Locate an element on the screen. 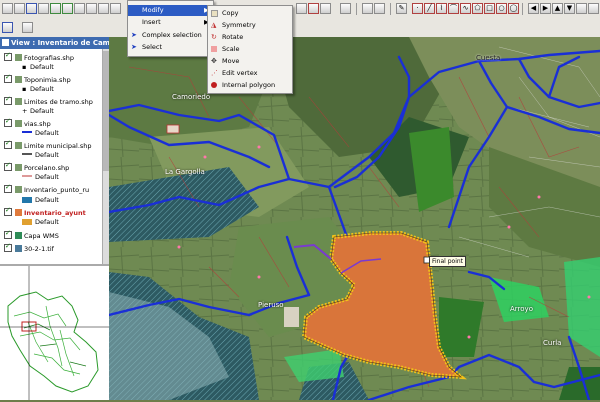 This screenshot has height=402, width=600. info-icon is located at coordinates (379, 8).